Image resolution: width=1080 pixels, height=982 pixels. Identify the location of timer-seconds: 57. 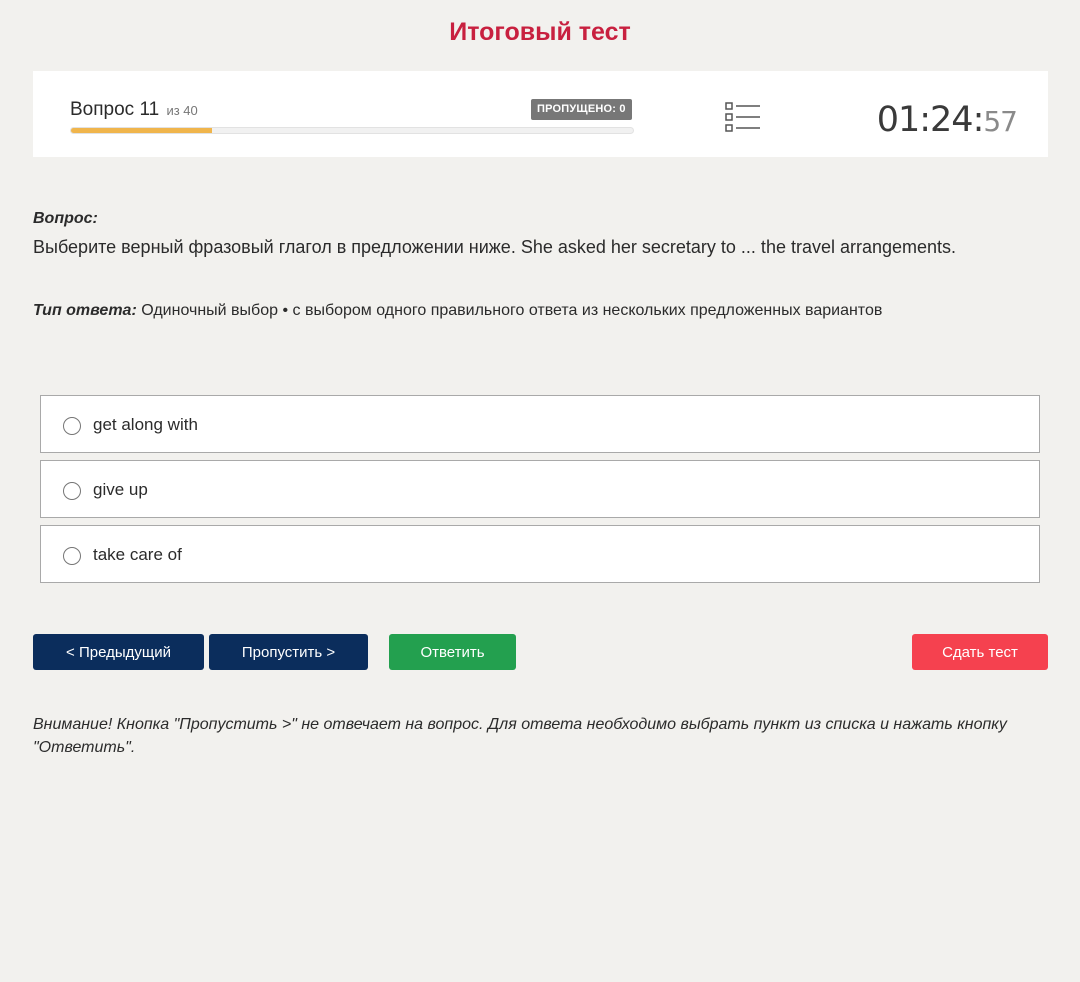
(1000, 121).